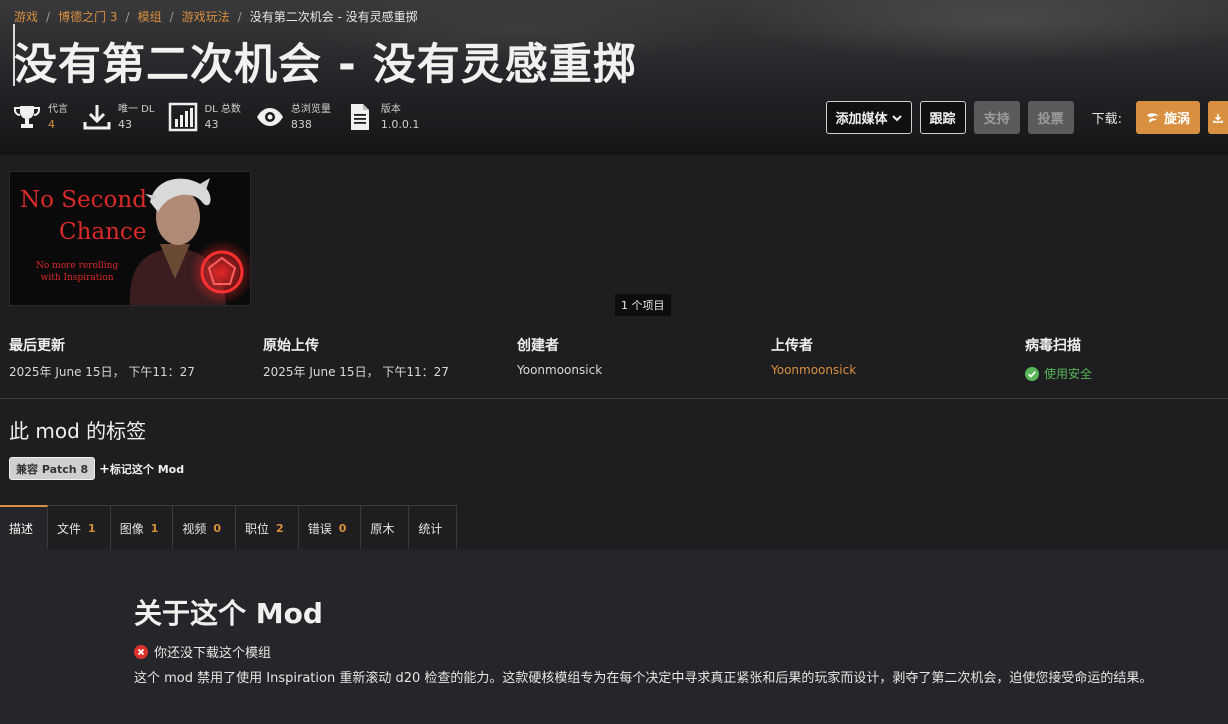 The width and height of the screenshot is (1228, 724). Describe the element at coordinates (560, 370) in the screenshot. I see `meta-value: Yoonmoonsick` at that location.